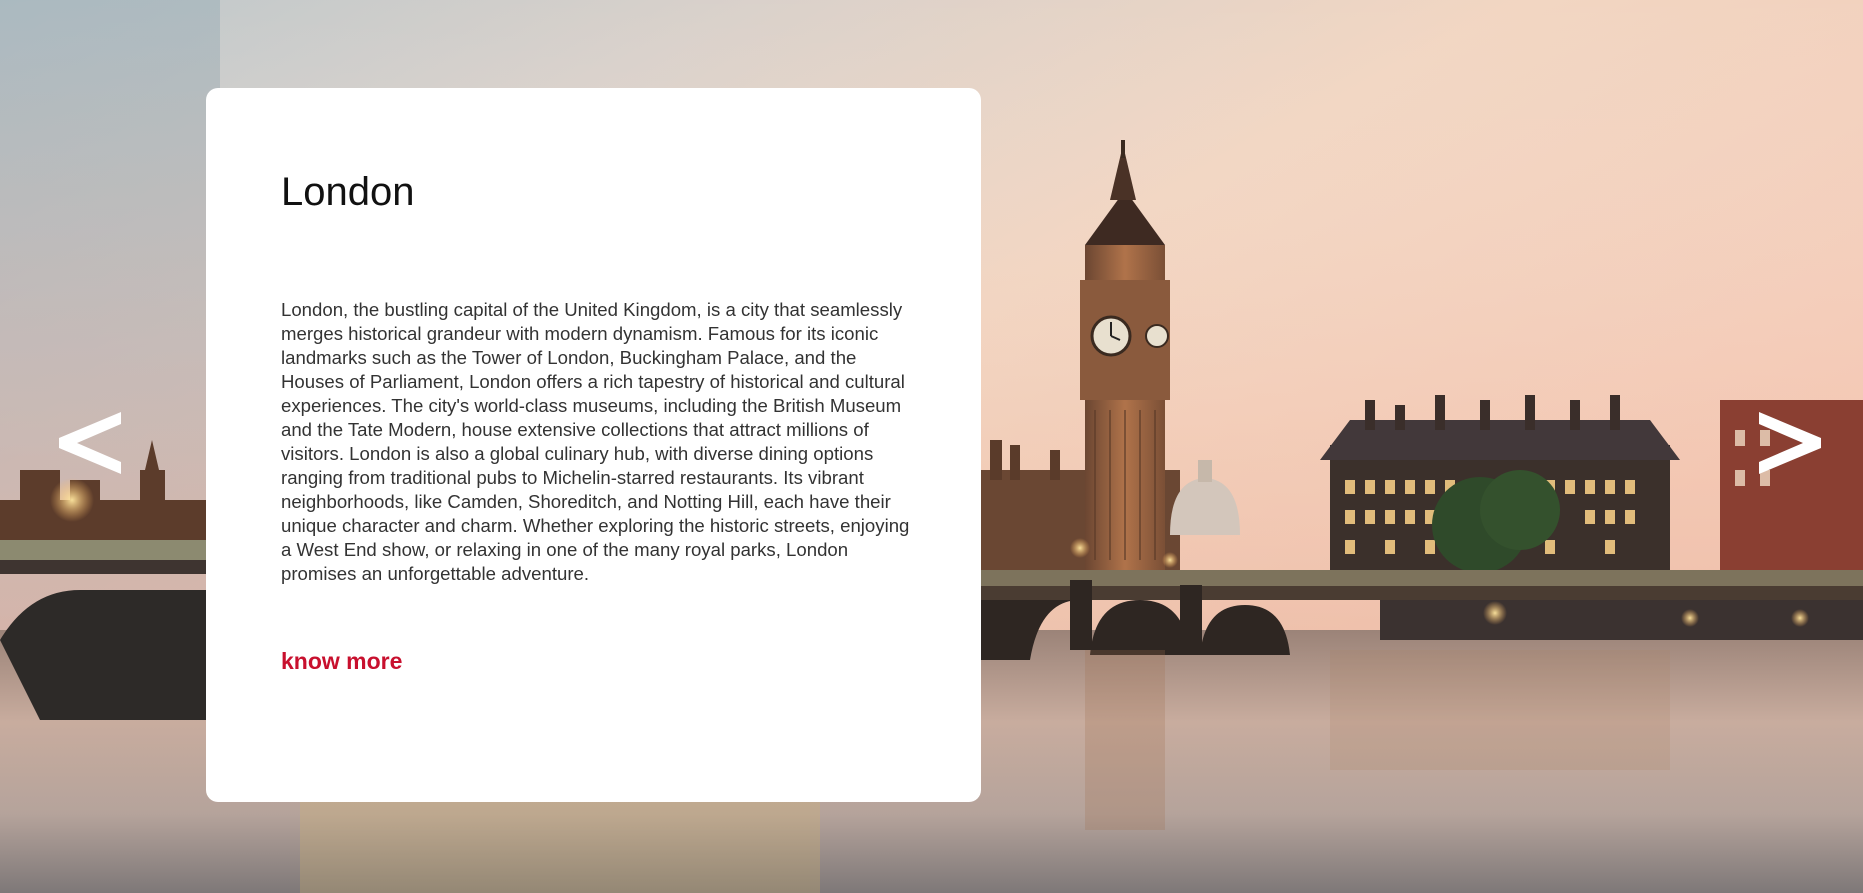 The width and height of the screenshot is (1863, 893). I want to click on chevron-right-icon, so click(1790, 443).